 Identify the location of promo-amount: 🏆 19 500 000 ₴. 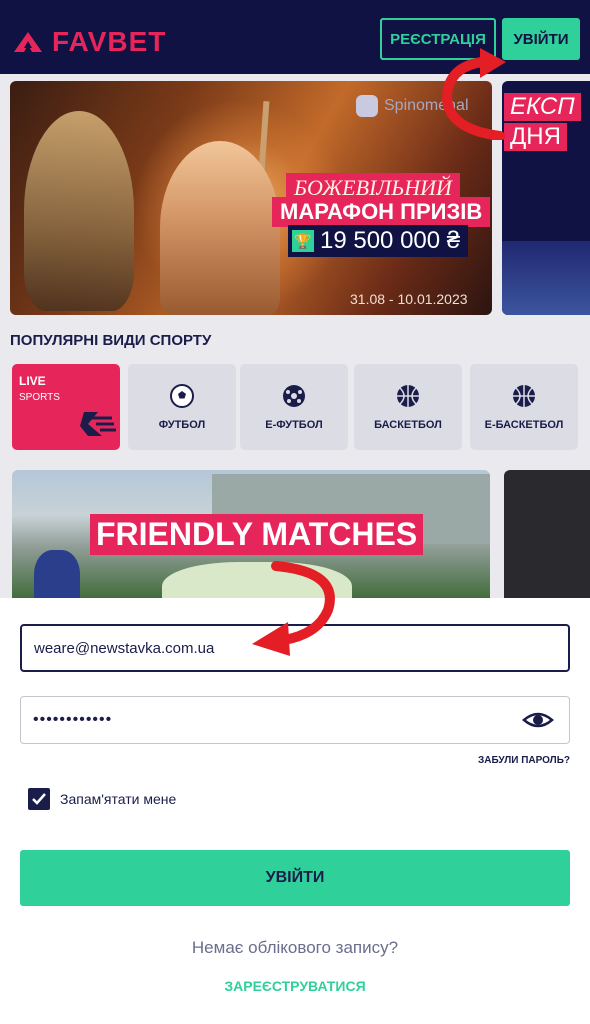
(378, 241).